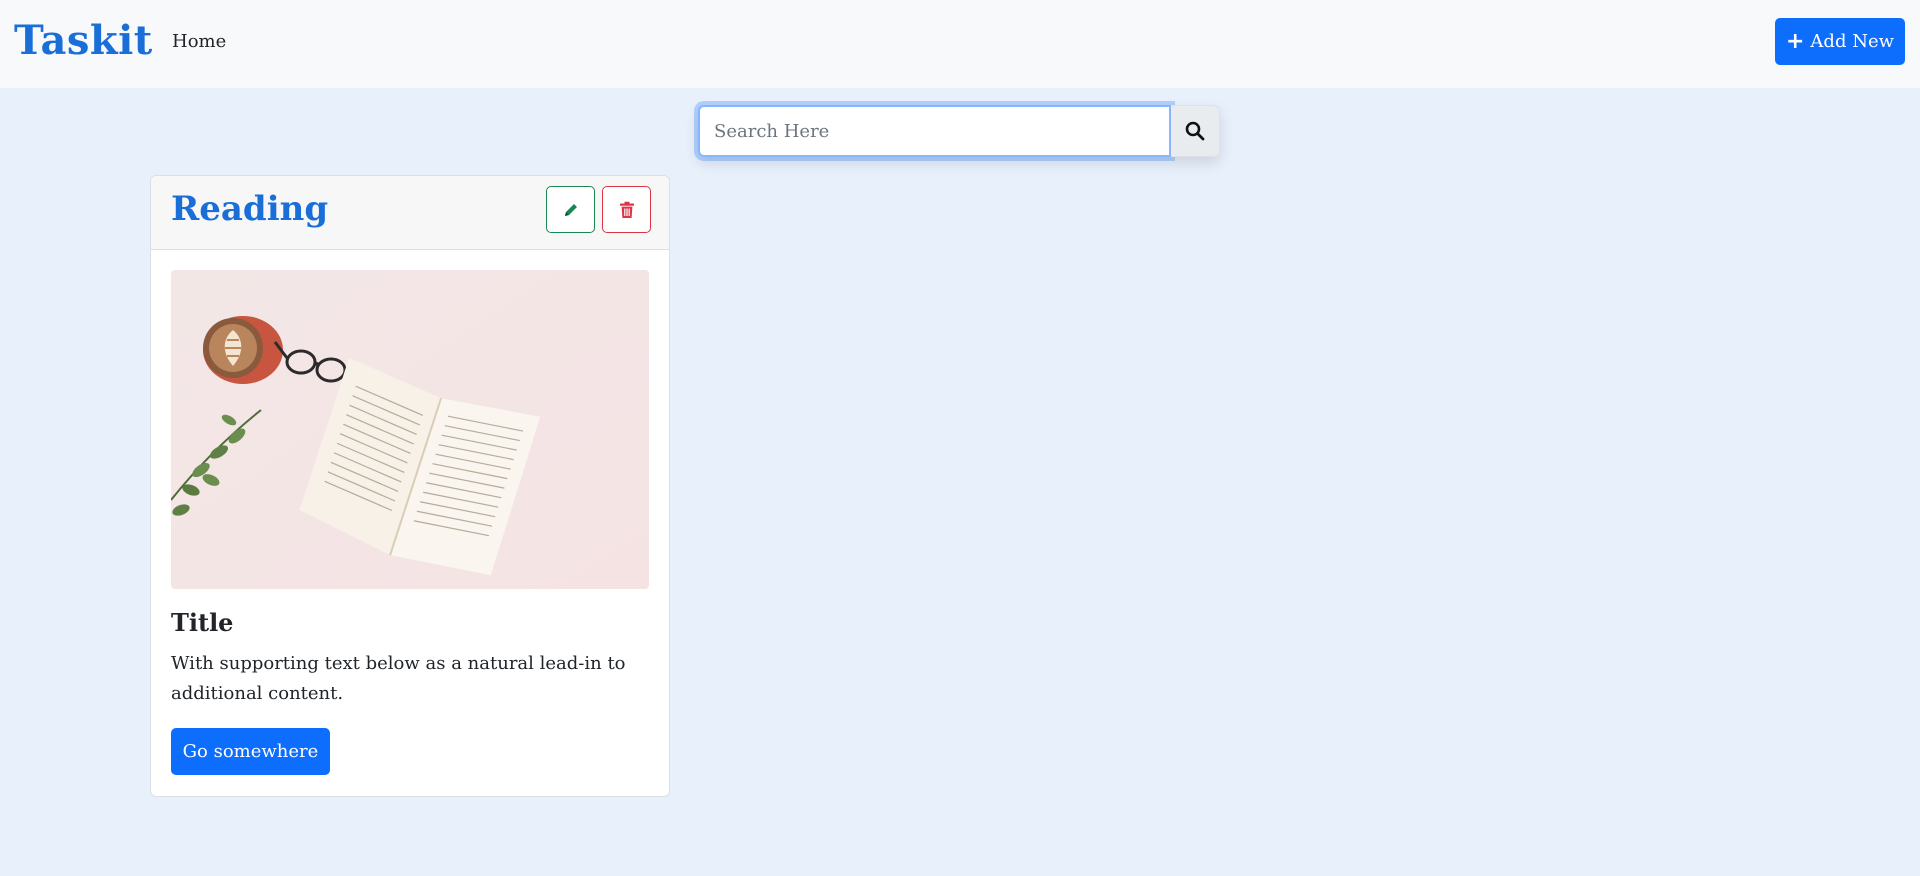  I want to click on brand-logo: Taskit, so click(83, 41).